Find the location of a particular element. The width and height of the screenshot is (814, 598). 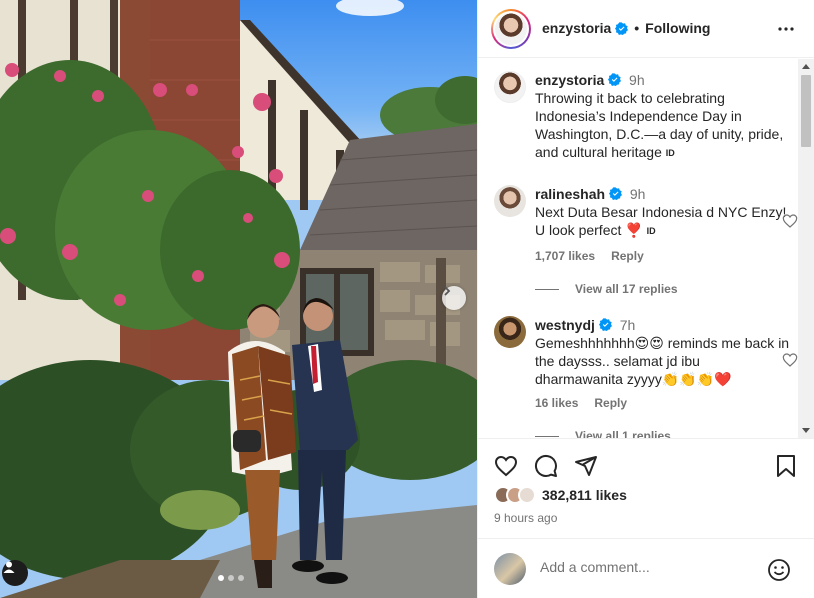

post-actions: 382,811 likes 9 hours ago is located at coordinates (646, 488).